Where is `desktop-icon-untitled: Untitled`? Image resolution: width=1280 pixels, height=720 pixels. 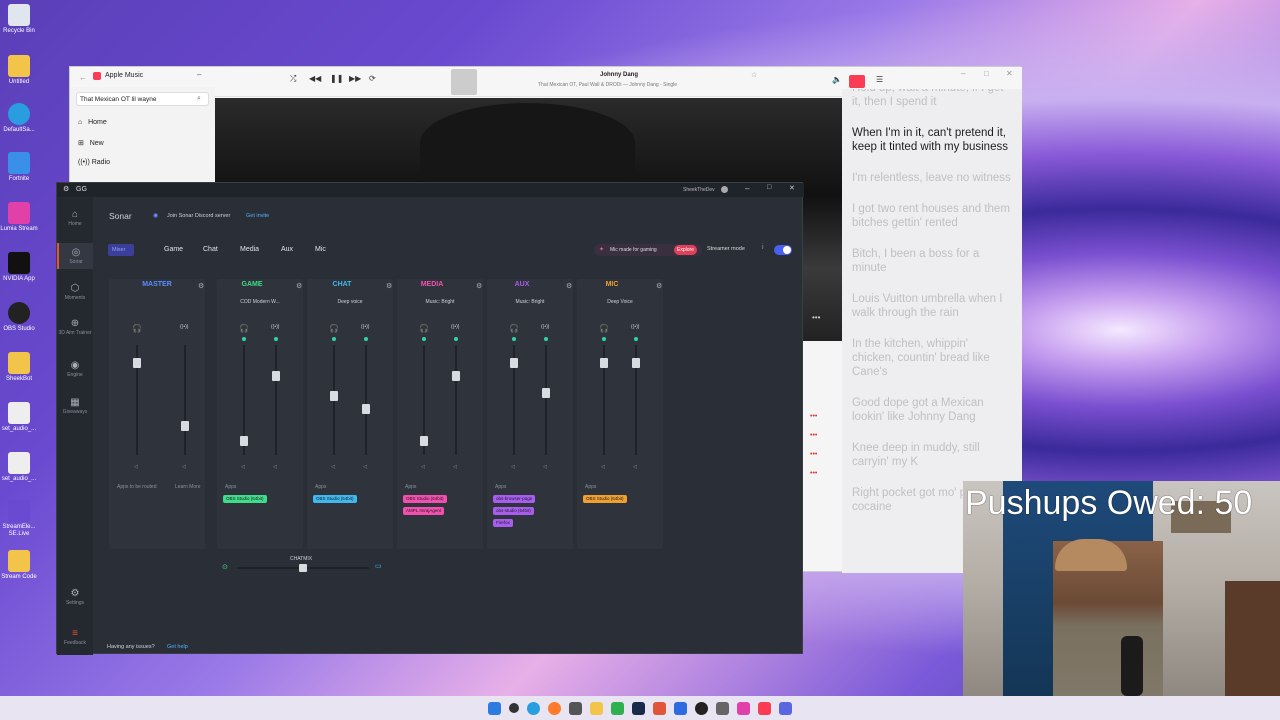 desktop-icon-untitled: Untitled is located at coordinates (19, 70).